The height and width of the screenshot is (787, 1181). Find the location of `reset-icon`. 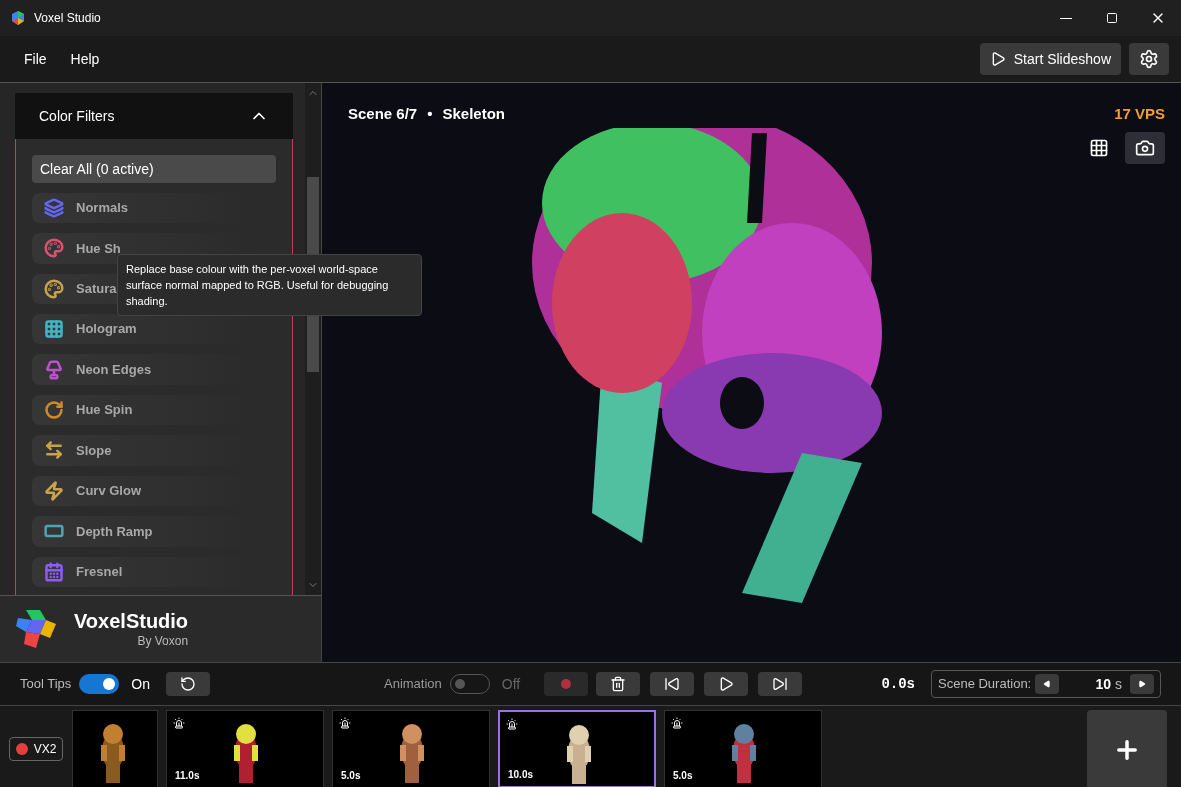

reset-icon is located at coordinates (188, 684).